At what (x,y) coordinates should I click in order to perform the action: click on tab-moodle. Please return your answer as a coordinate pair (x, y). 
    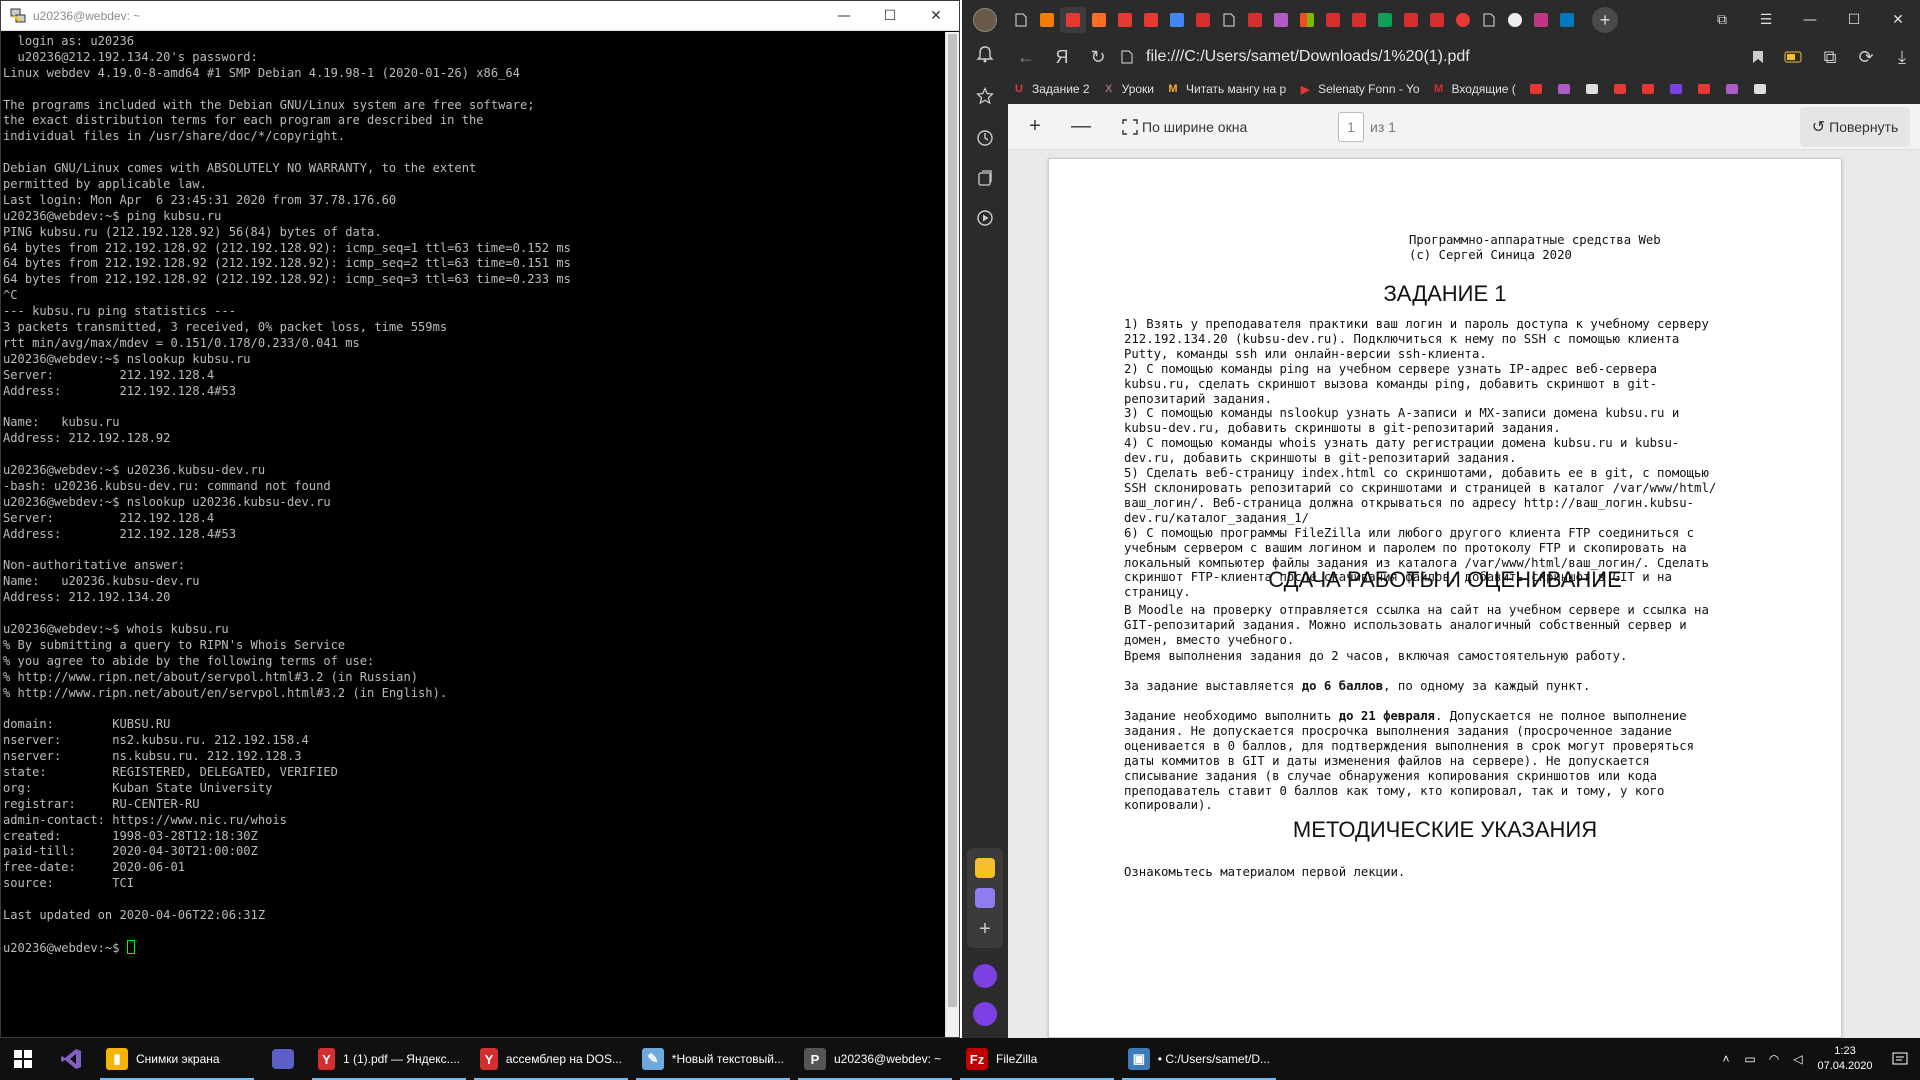
    Looking at the image, I should click on (1281, 20).